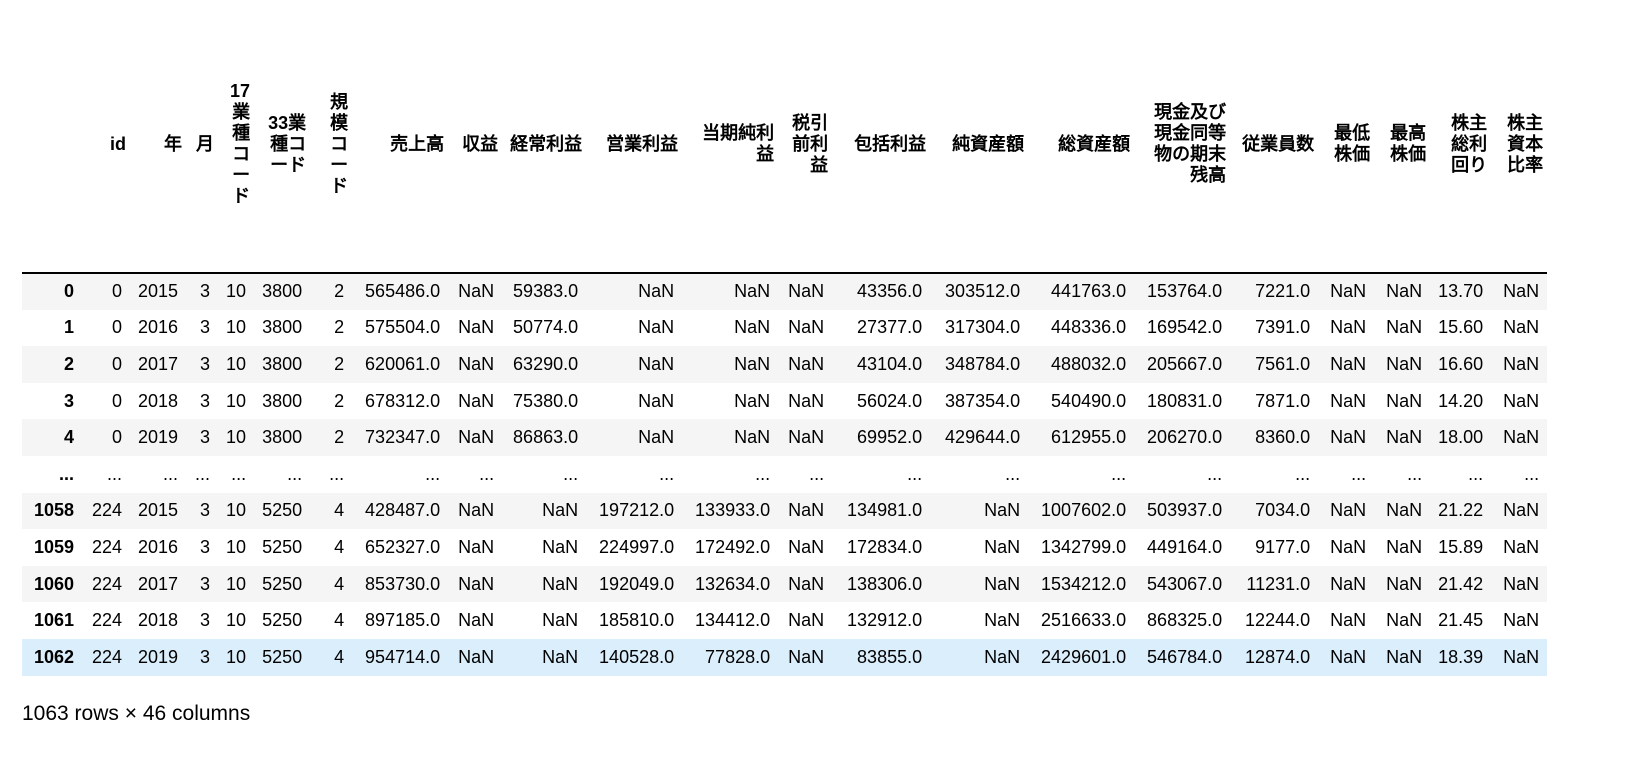 This screenshot has width=1626, height=762. What do you see at coordinates (890, 143) in the screenshot?
I see `column-header: 包括利益` at bounding box center [890, 143].